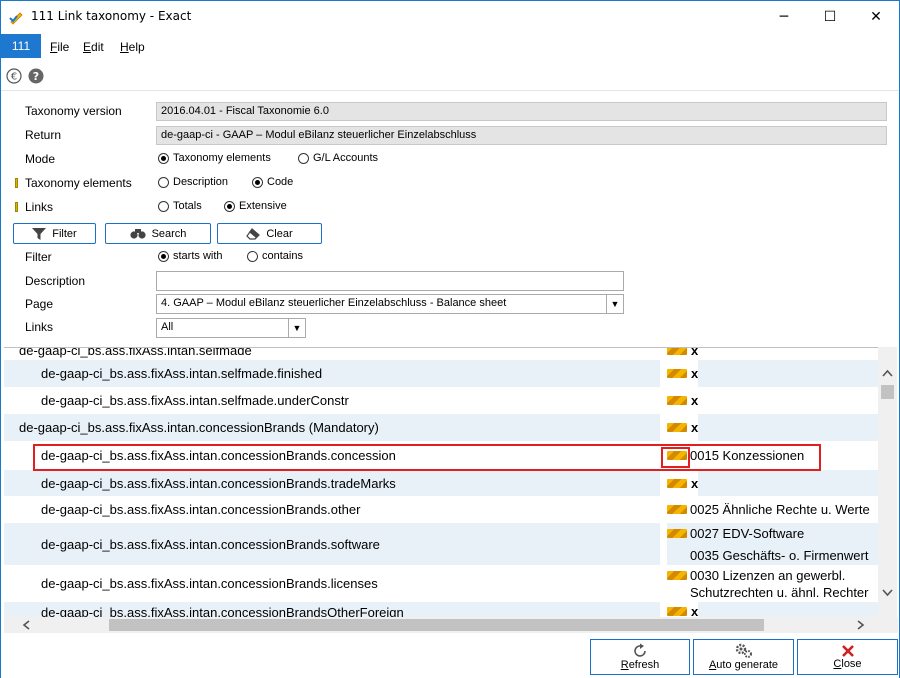 The height and width of the screenshot is (678, 900). What do you see at coordinates (830, 16) in the screenshot?
I see `maximize-button: ☐` at bounding box center [830, 16].